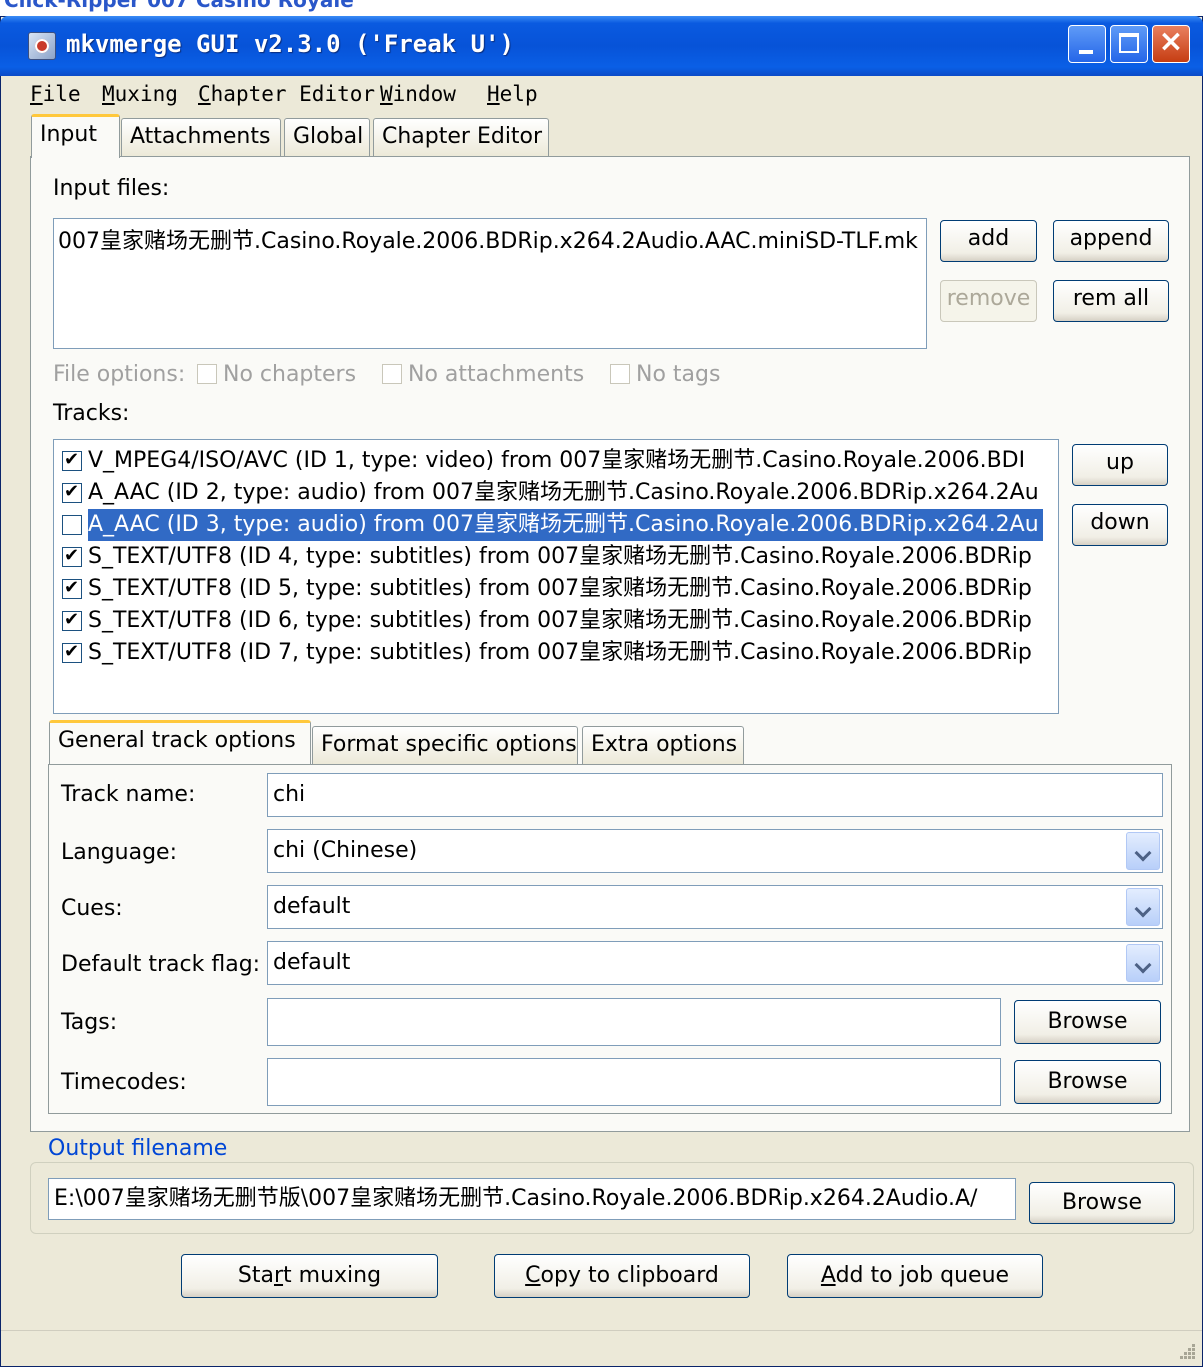 Image resolution: width=1203 pixels, height=1367 pixels. Describe the element at coordinates (179, 6) in the screenshot. I see `top-strip-text: Click-Ripper 007 Casino Royale` at that location.